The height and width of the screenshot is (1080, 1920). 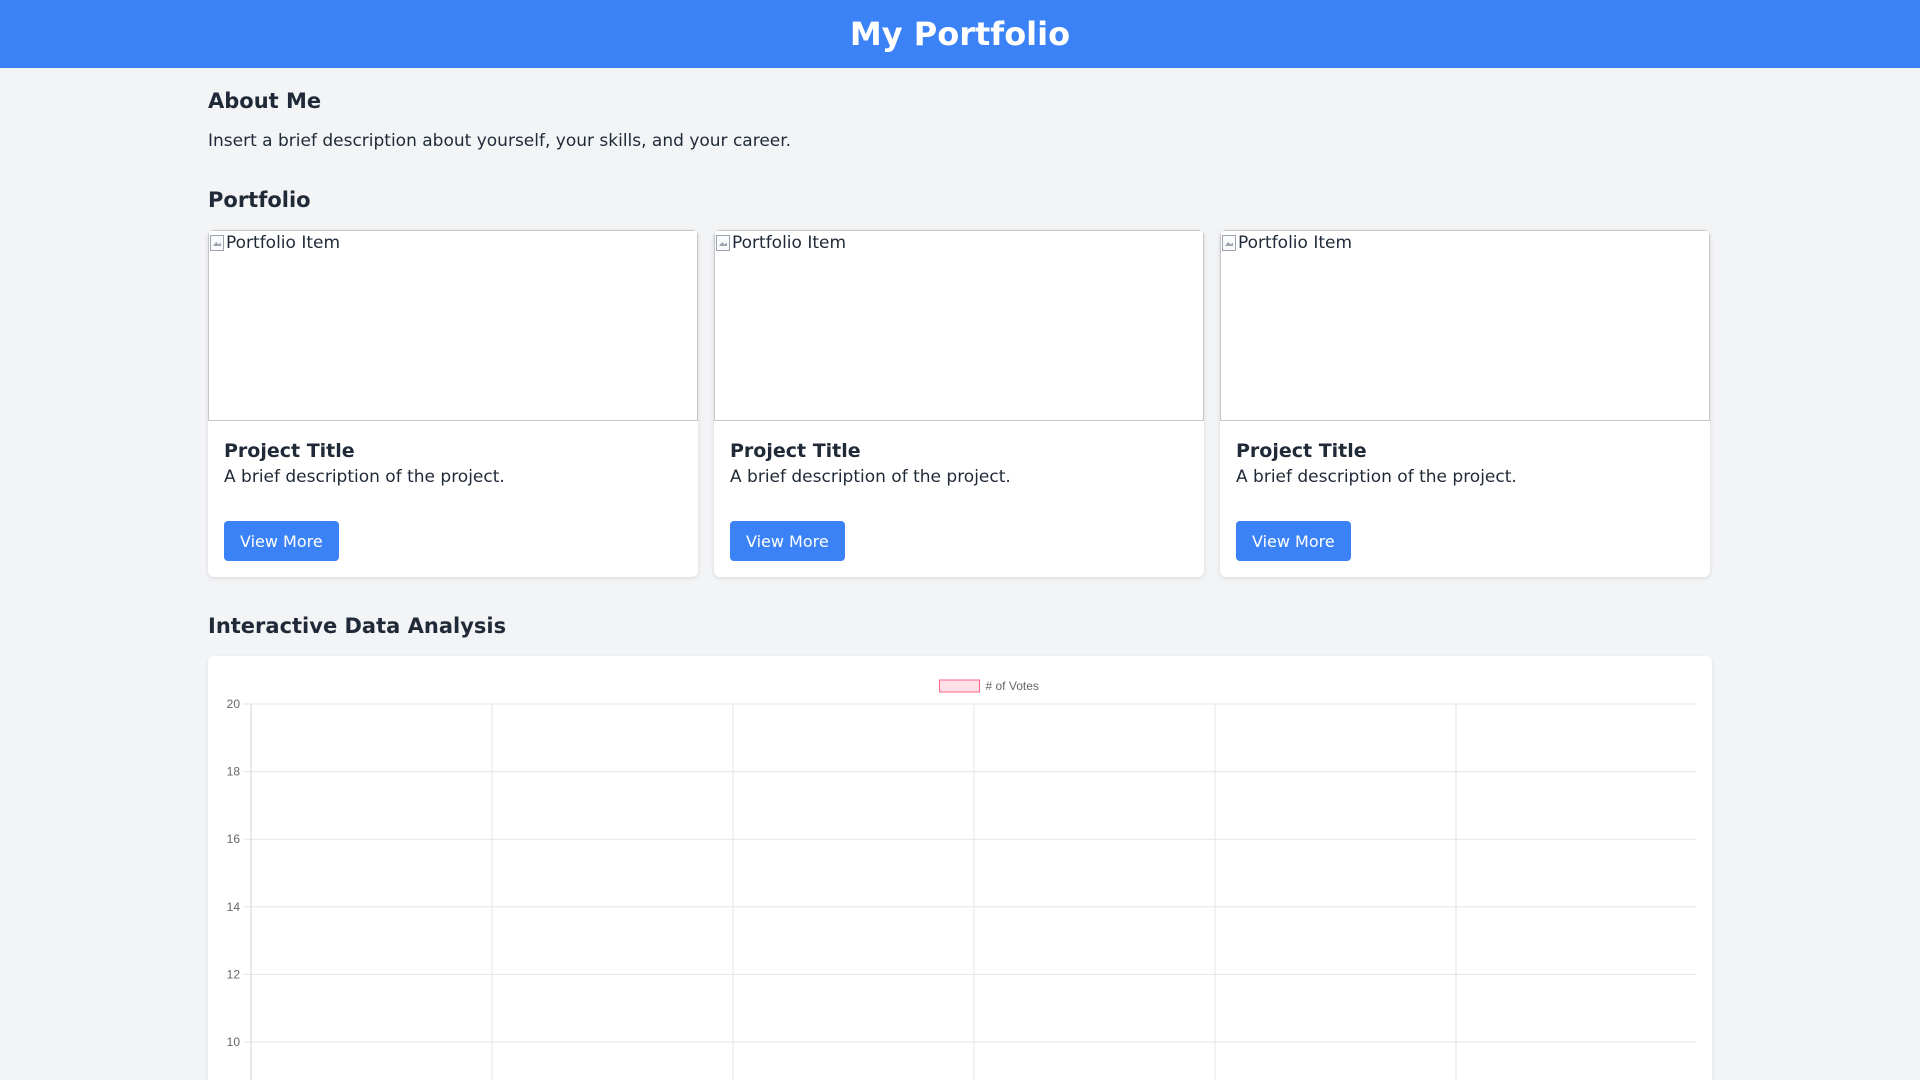 I want to click on legend-label: # of Votes, so click(x=1012, y=686).